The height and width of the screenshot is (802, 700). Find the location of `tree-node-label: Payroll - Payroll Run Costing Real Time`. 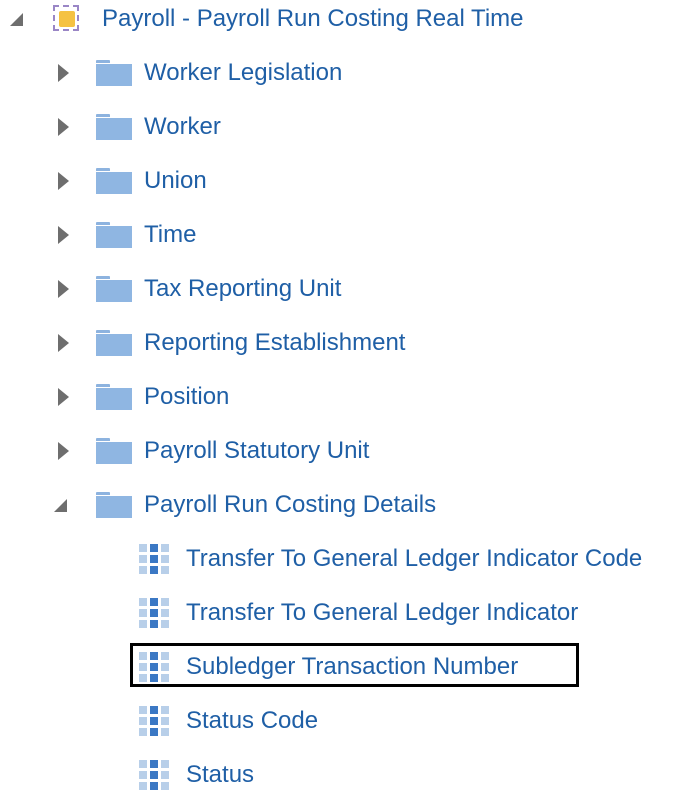

tree-node-label: Payroll - Payroll Run Costing Real Time is located at coordinates (313, 19).